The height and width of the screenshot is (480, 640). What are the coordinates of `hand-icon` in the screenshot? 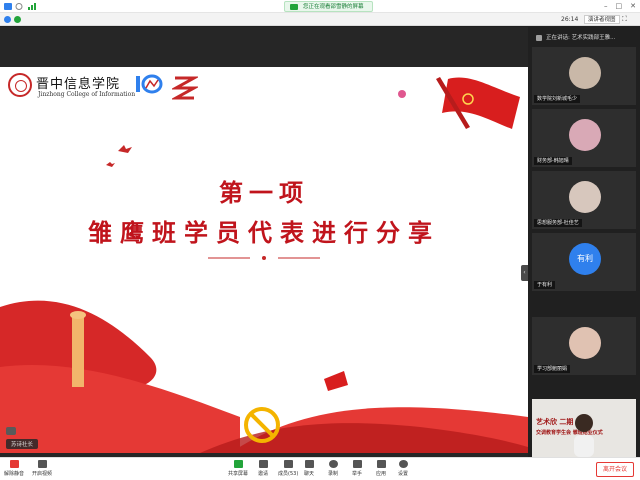 It's located at (357, 464).